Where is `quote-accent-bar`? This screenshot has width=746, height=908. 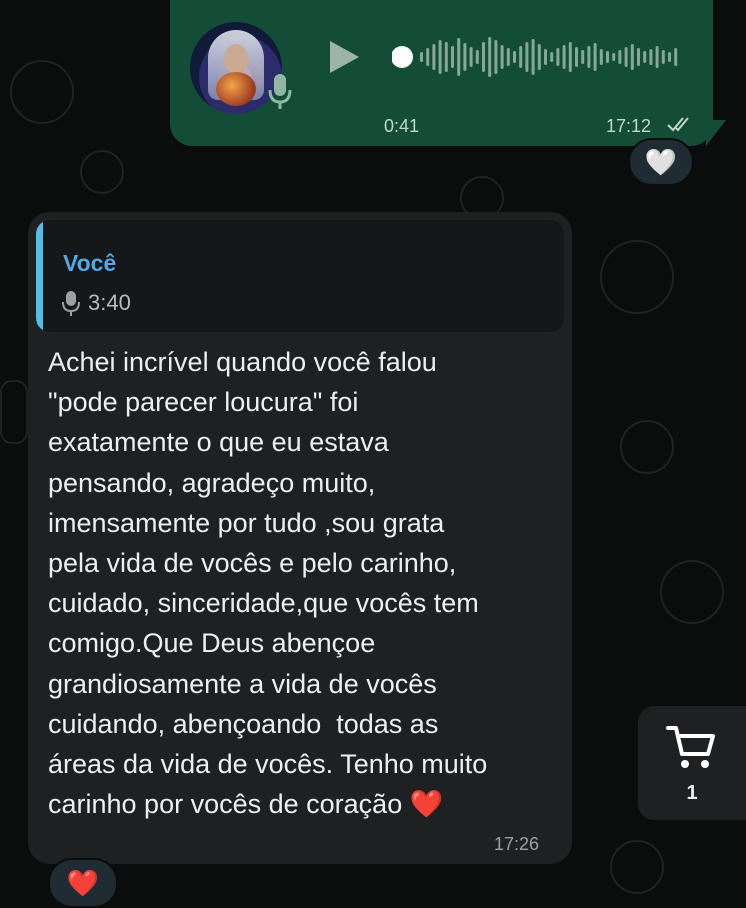
quote-accent-bar is located at coordinates (39, 276).